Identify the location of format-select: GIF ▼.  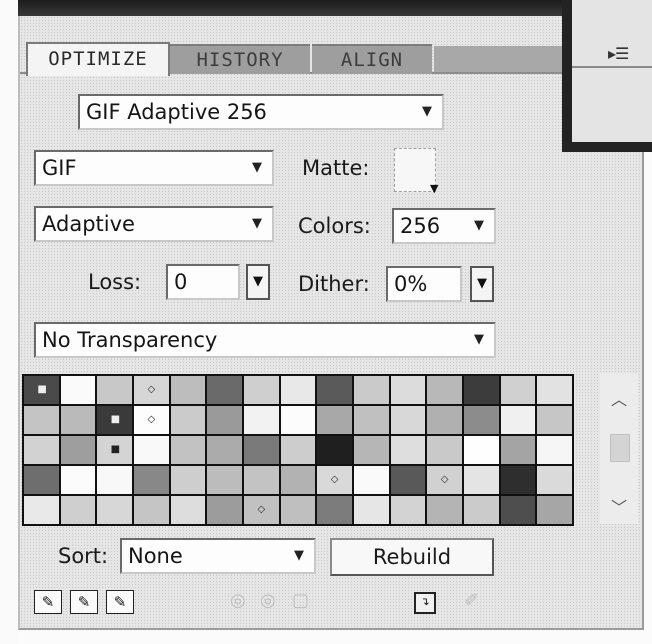
(154, 168).